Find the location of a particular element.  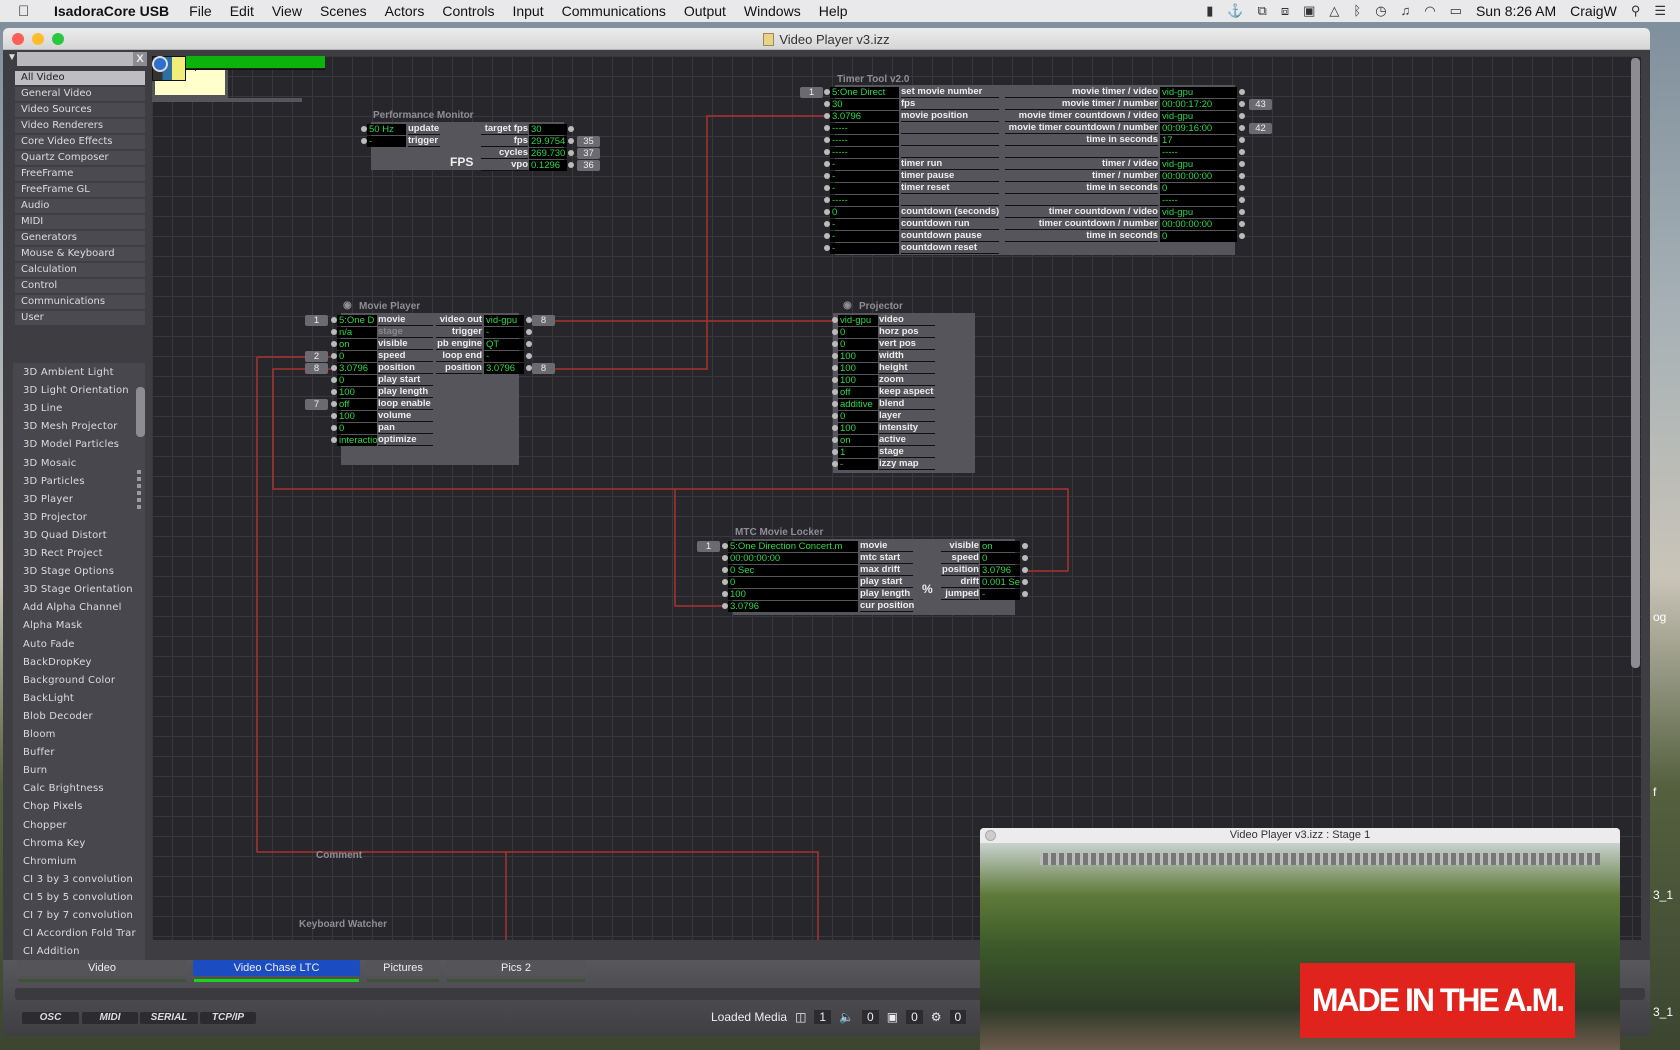

actor-list-item: 3D Player is located at coordinates (48, 499).